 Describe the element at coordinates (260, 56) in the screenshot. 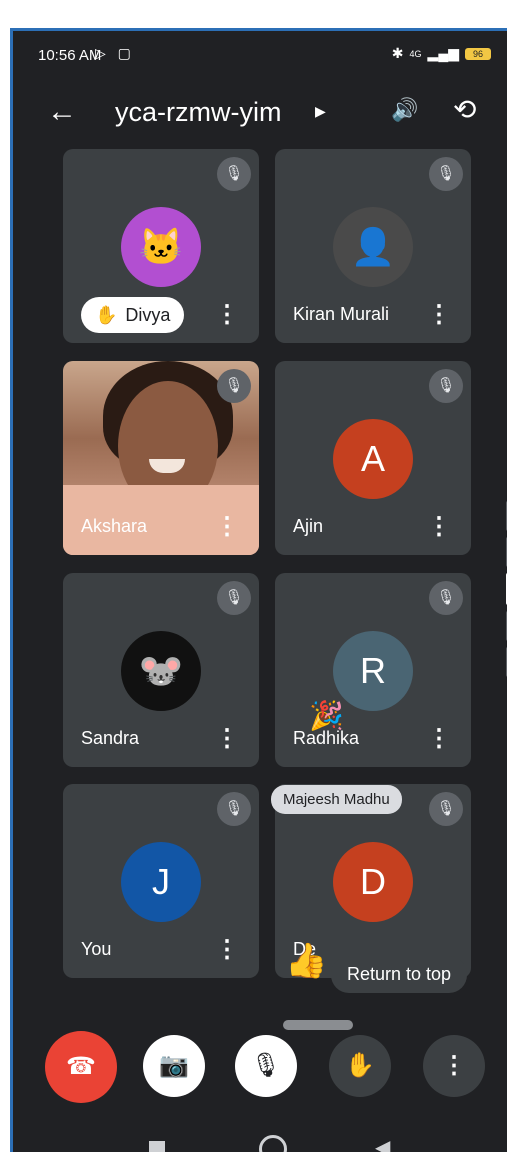

I see `status-bar: 10:56 AM ▷ ▢ ✱ 4G ▂▄▆ 96` at that location.